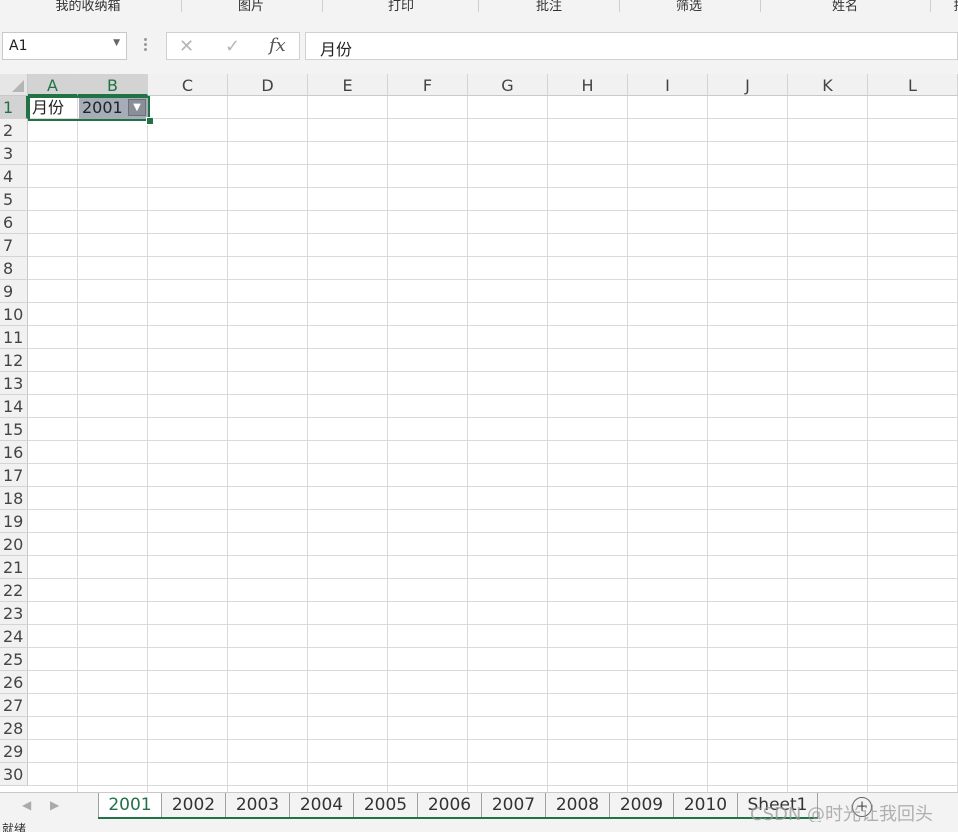  I want to click on ribbon-strip: 我的收纳箱 图片 打印 批注 筛选 姓名 排, so click(479, 9).